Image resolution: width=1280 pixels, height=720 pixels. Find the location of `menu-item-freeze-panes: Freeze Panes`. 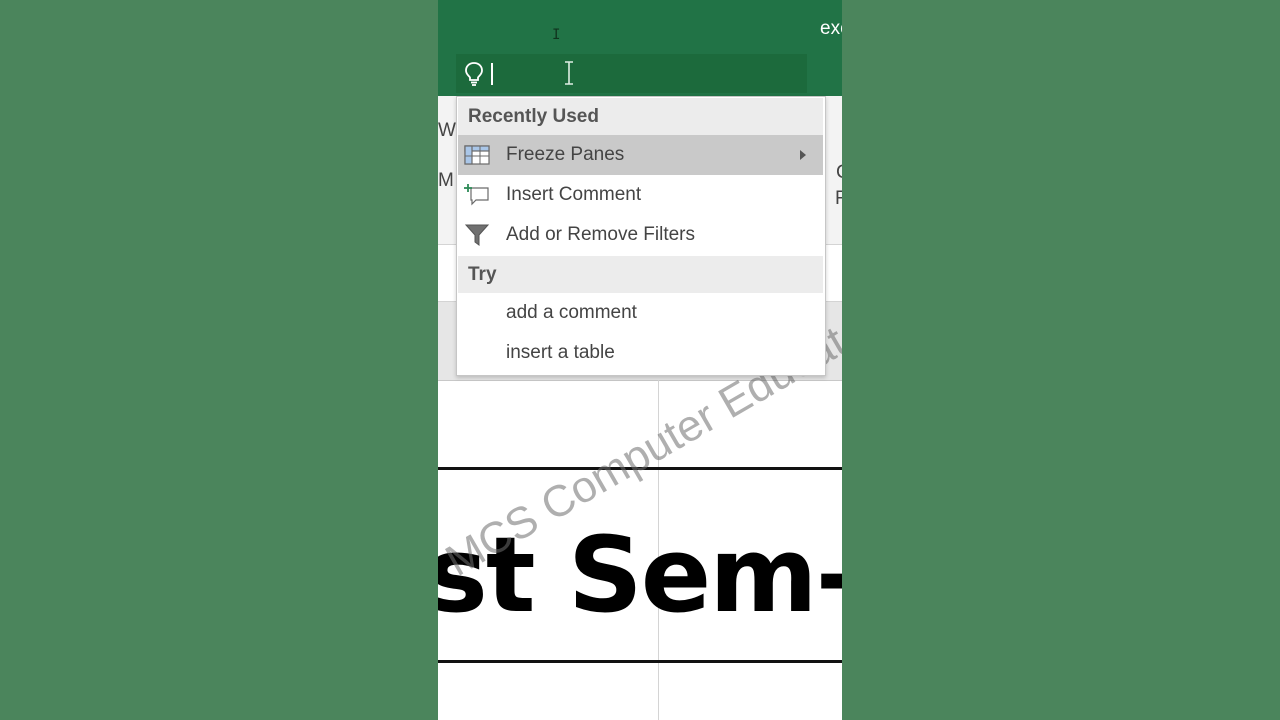

menu-item-freeze-panes: Freeze Panes is located at coordinates (640, 155).